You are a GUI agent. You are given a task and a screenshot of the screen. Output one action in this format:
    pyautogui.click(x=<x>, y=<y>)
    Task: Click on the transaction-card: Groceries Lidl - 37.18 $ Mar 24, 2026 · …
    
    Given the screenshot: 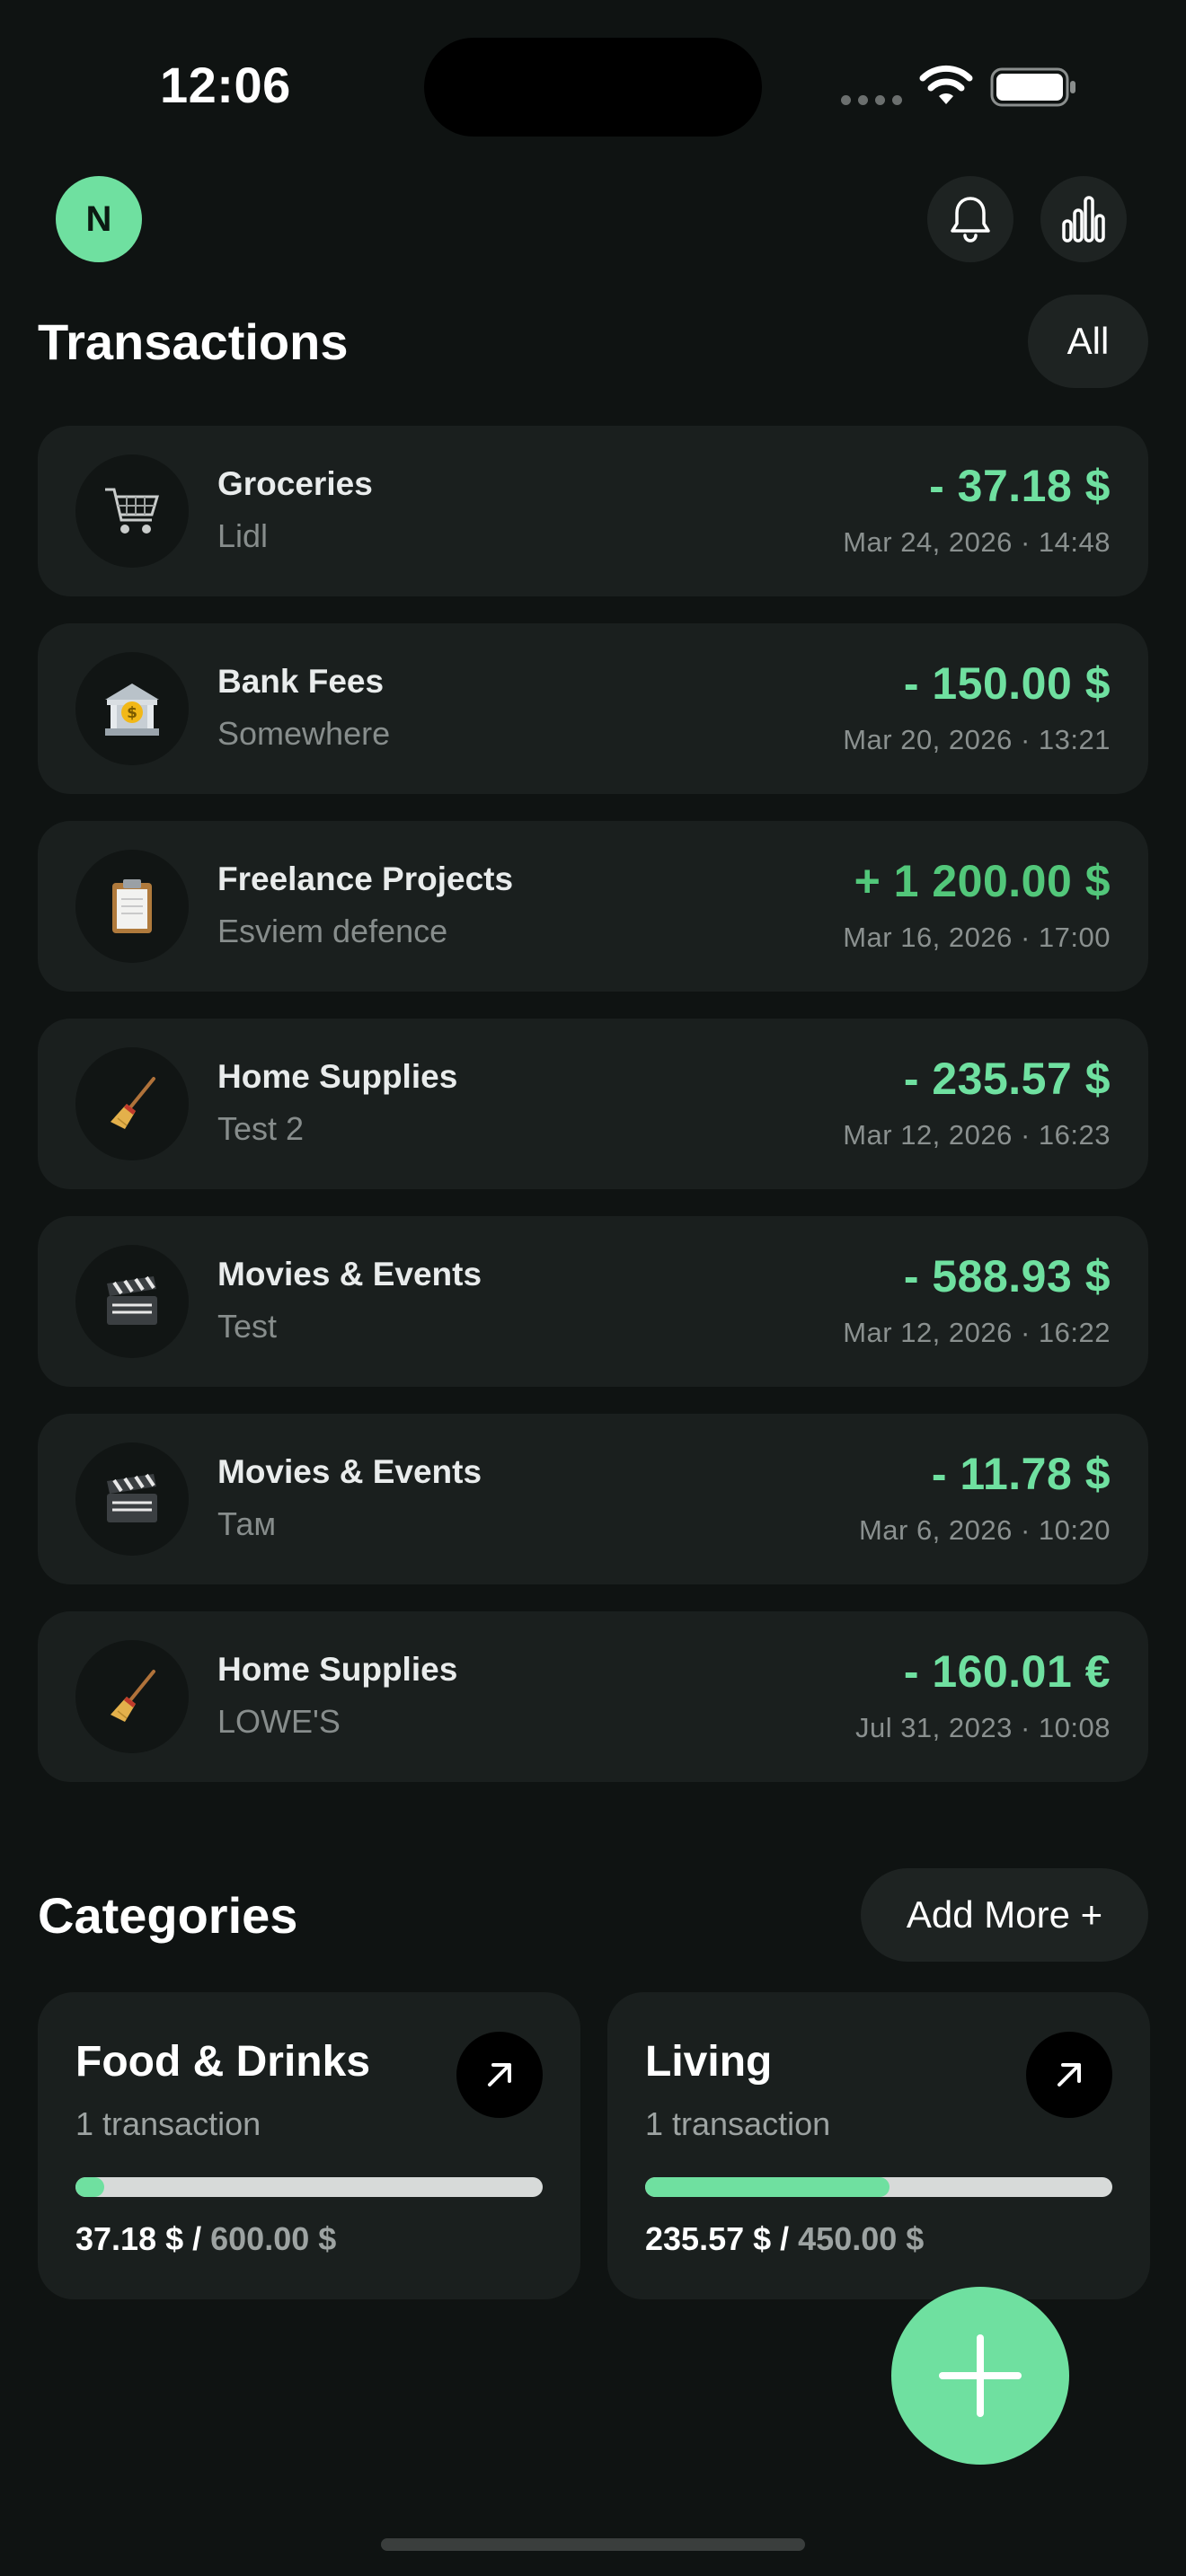 What is the action you would take?
    pyautogui.click(x=593, y=511)
    